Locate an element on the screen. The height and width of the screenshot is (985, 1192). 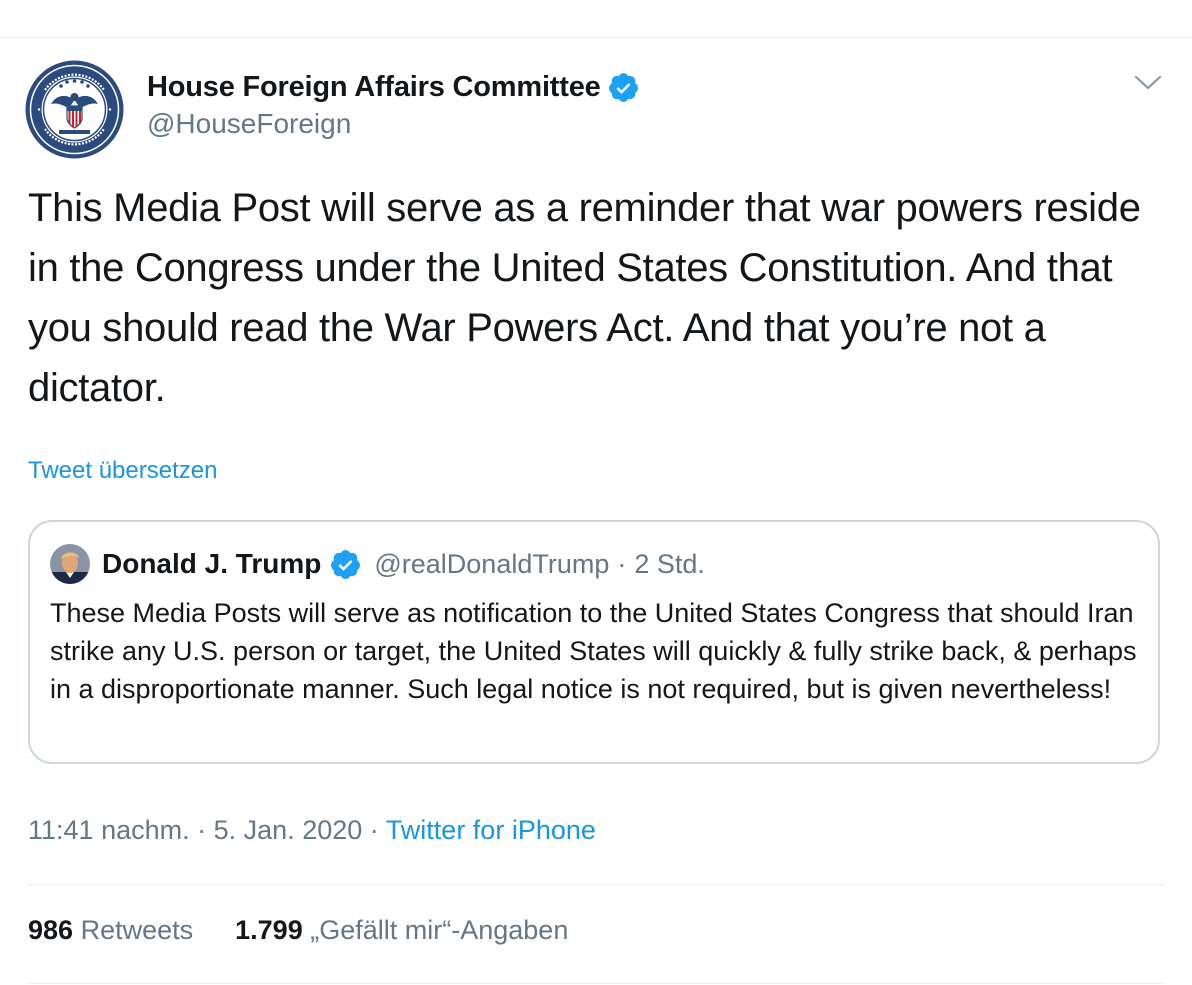
retweets-stat: 986 Retweets is located at coordinates (110, 930).